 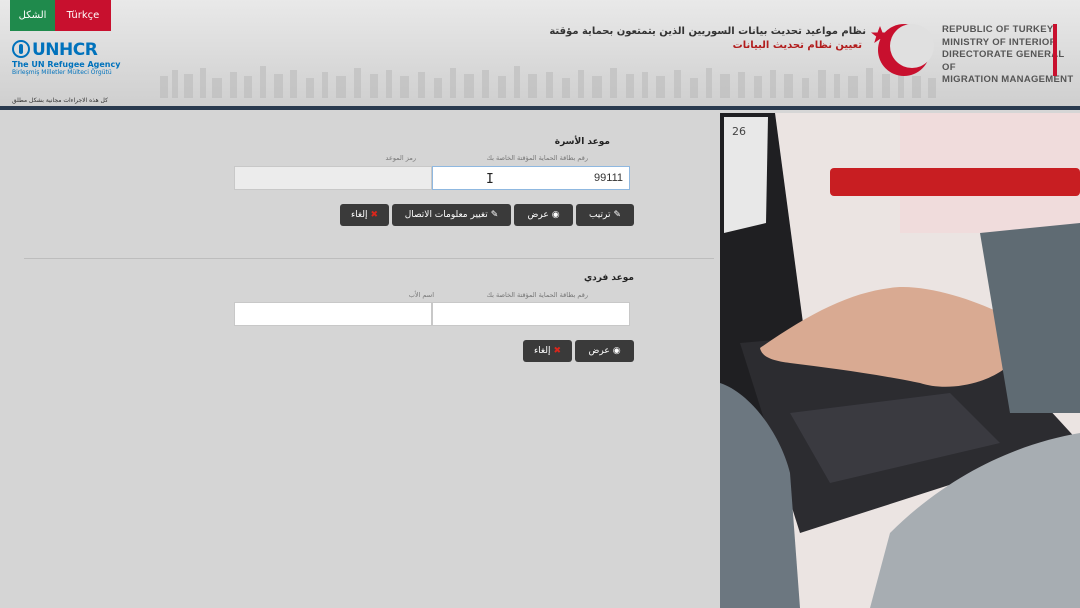 I want to click on individual-cancel-button: ✖ إلغاء, so click(x=547, y=351).